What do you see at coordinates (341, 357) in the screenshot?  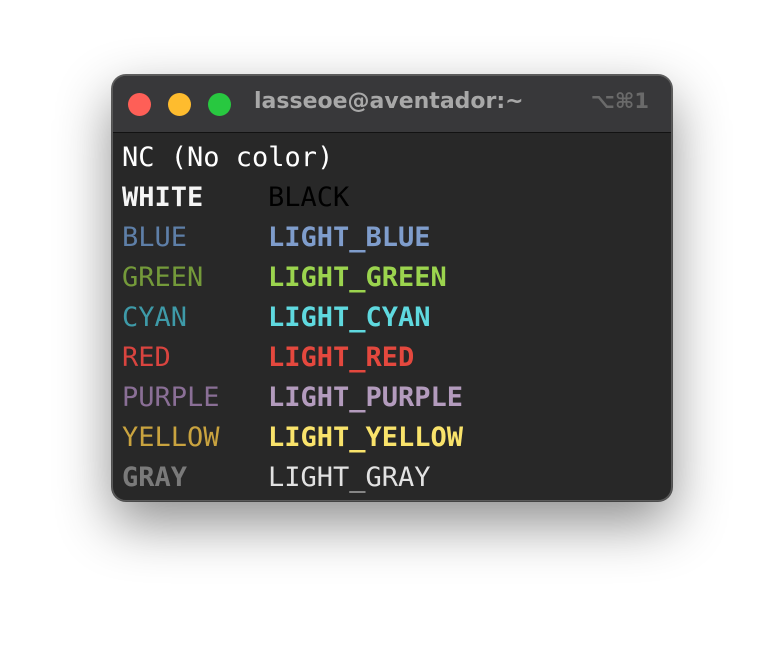 I see `color-label-light-red: LIGHT_RED` at bounding box center [341, 357].